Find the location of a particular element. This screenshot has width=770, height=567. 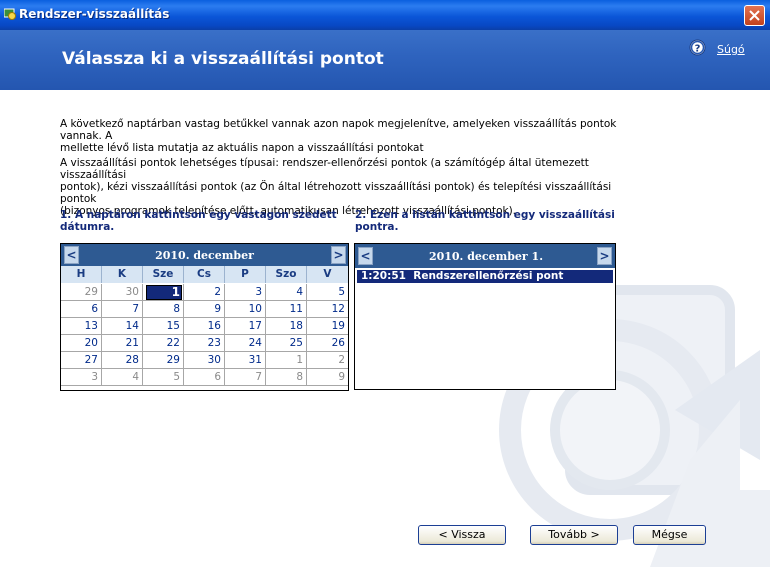

weekday-header-row: H K Sze Cs P Szo V is located at coordinates (204, 274).